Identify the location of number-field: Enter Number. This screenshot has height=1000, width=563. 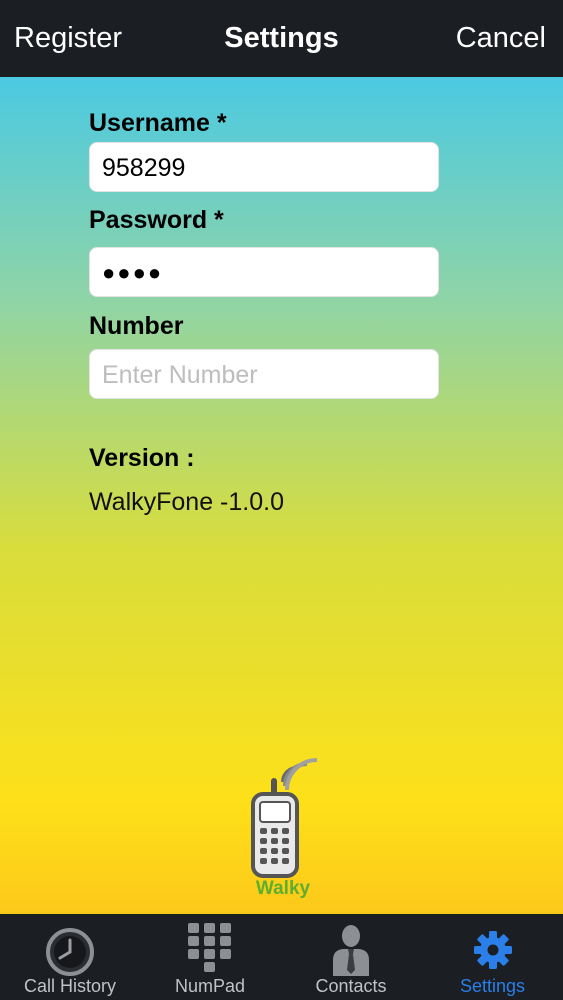
(264, 374).